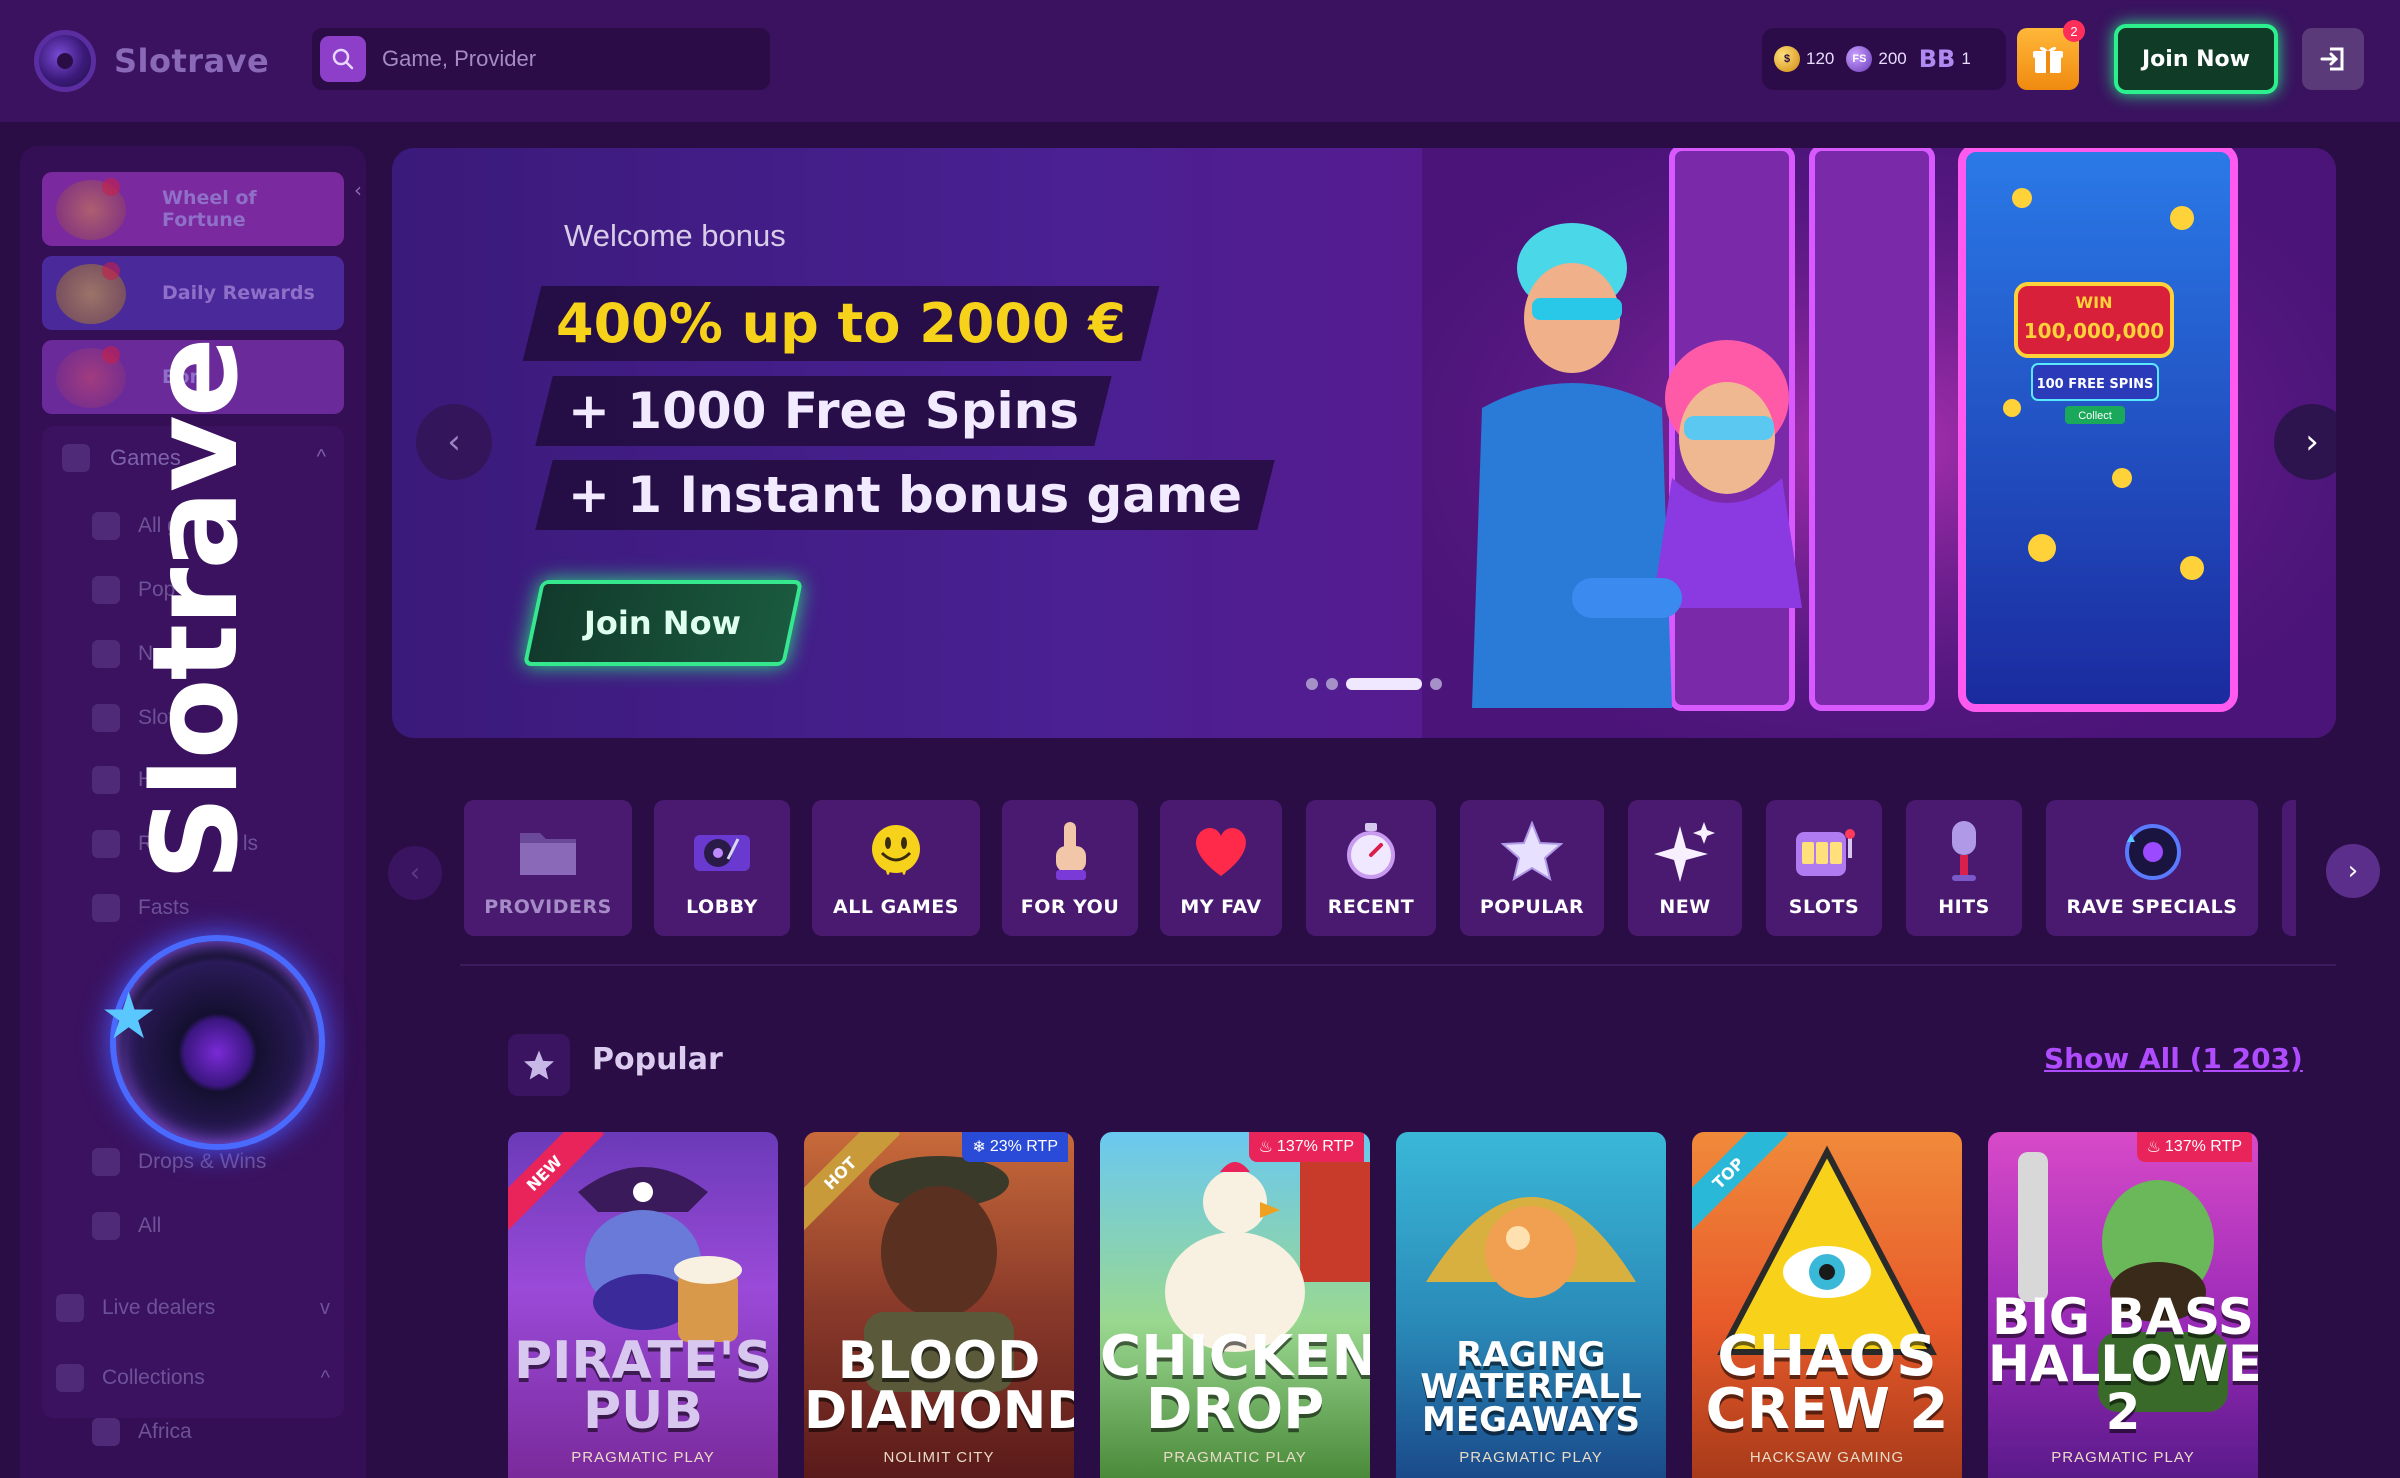 The height and width of the screenshot is (1478, 2400). Describe the element at coordinates (1070, 851) in the screenshot. I see `pointing-finger-icon` at that location.